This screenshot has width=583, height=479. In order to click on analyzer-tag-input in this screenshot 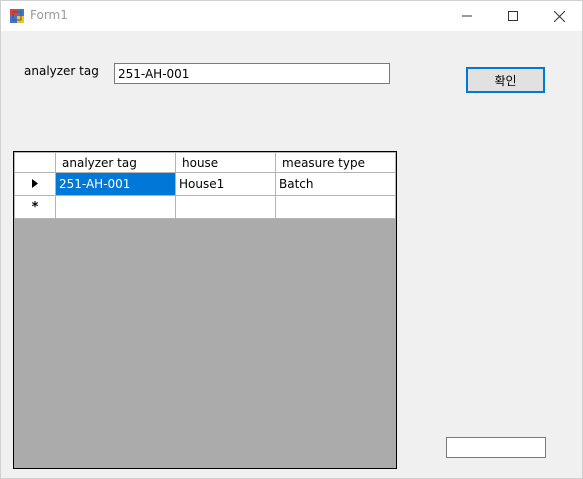, I will do `click(252, 73)`.